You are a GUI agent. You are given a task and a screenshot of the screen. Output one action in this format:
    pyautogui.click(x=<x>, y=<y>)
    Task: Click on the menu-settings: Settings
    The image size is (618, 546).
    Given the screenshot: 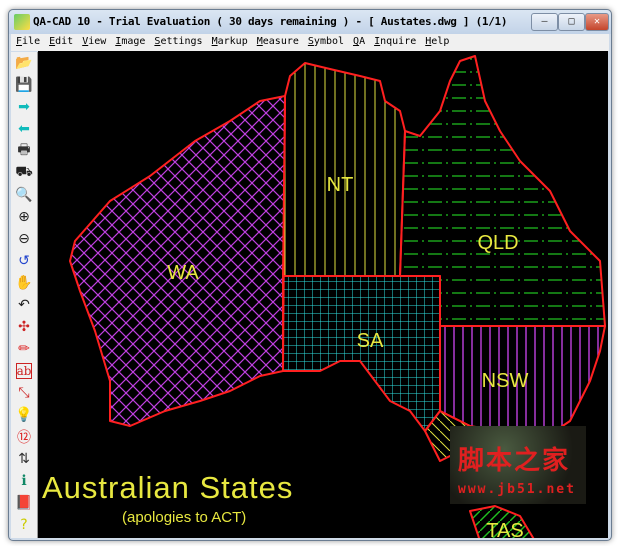 What is the action you would take?
    pyautogui.click(x=177, y=42)
    